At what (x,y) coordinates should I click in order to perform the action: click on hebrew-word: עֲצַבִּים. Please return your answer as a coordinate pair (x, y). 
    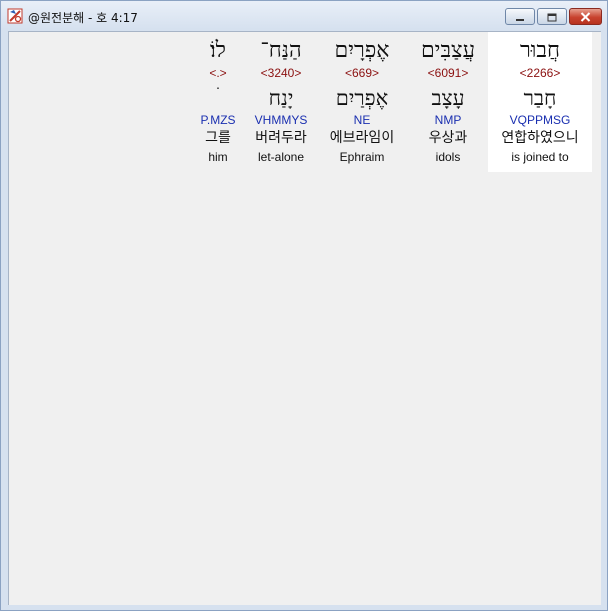
    Looking at the image, I should click on (448, 50).